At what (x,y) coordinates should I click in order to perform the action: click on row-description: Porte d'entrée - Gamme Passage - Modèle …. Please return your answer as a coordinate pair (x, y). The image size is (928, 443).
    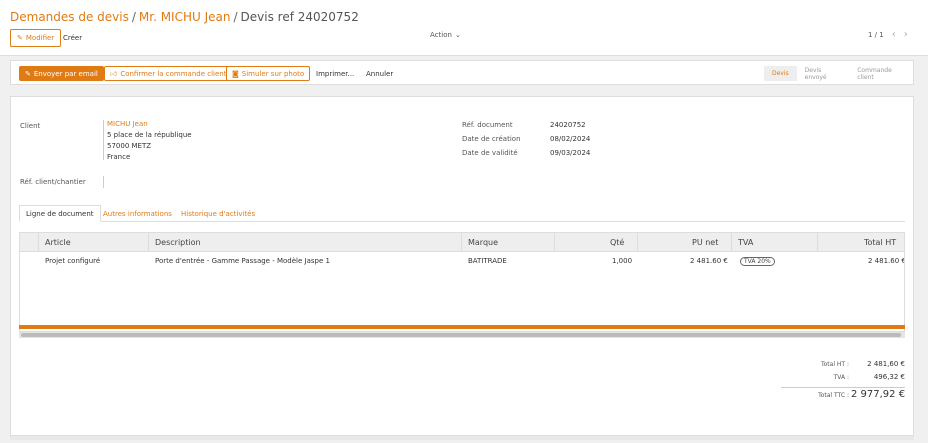
    Looking at the image, I should click on (242, 261).